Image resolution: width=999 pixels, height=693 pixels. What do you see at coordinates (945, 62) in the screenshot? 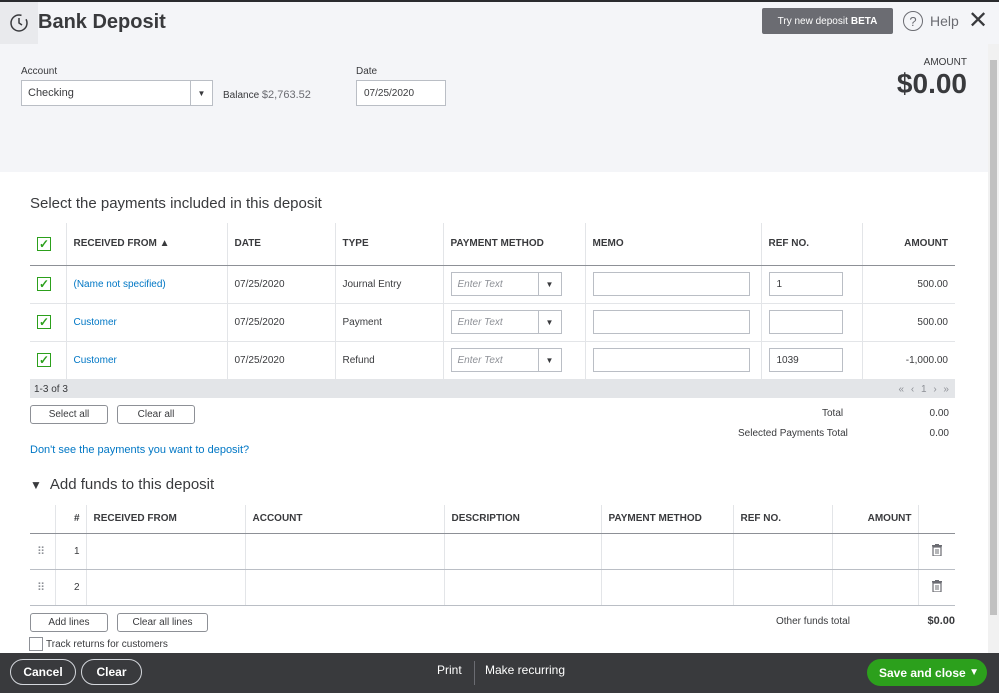
I see `amount-label: AMOUNT` at bounding box center [945, 62].